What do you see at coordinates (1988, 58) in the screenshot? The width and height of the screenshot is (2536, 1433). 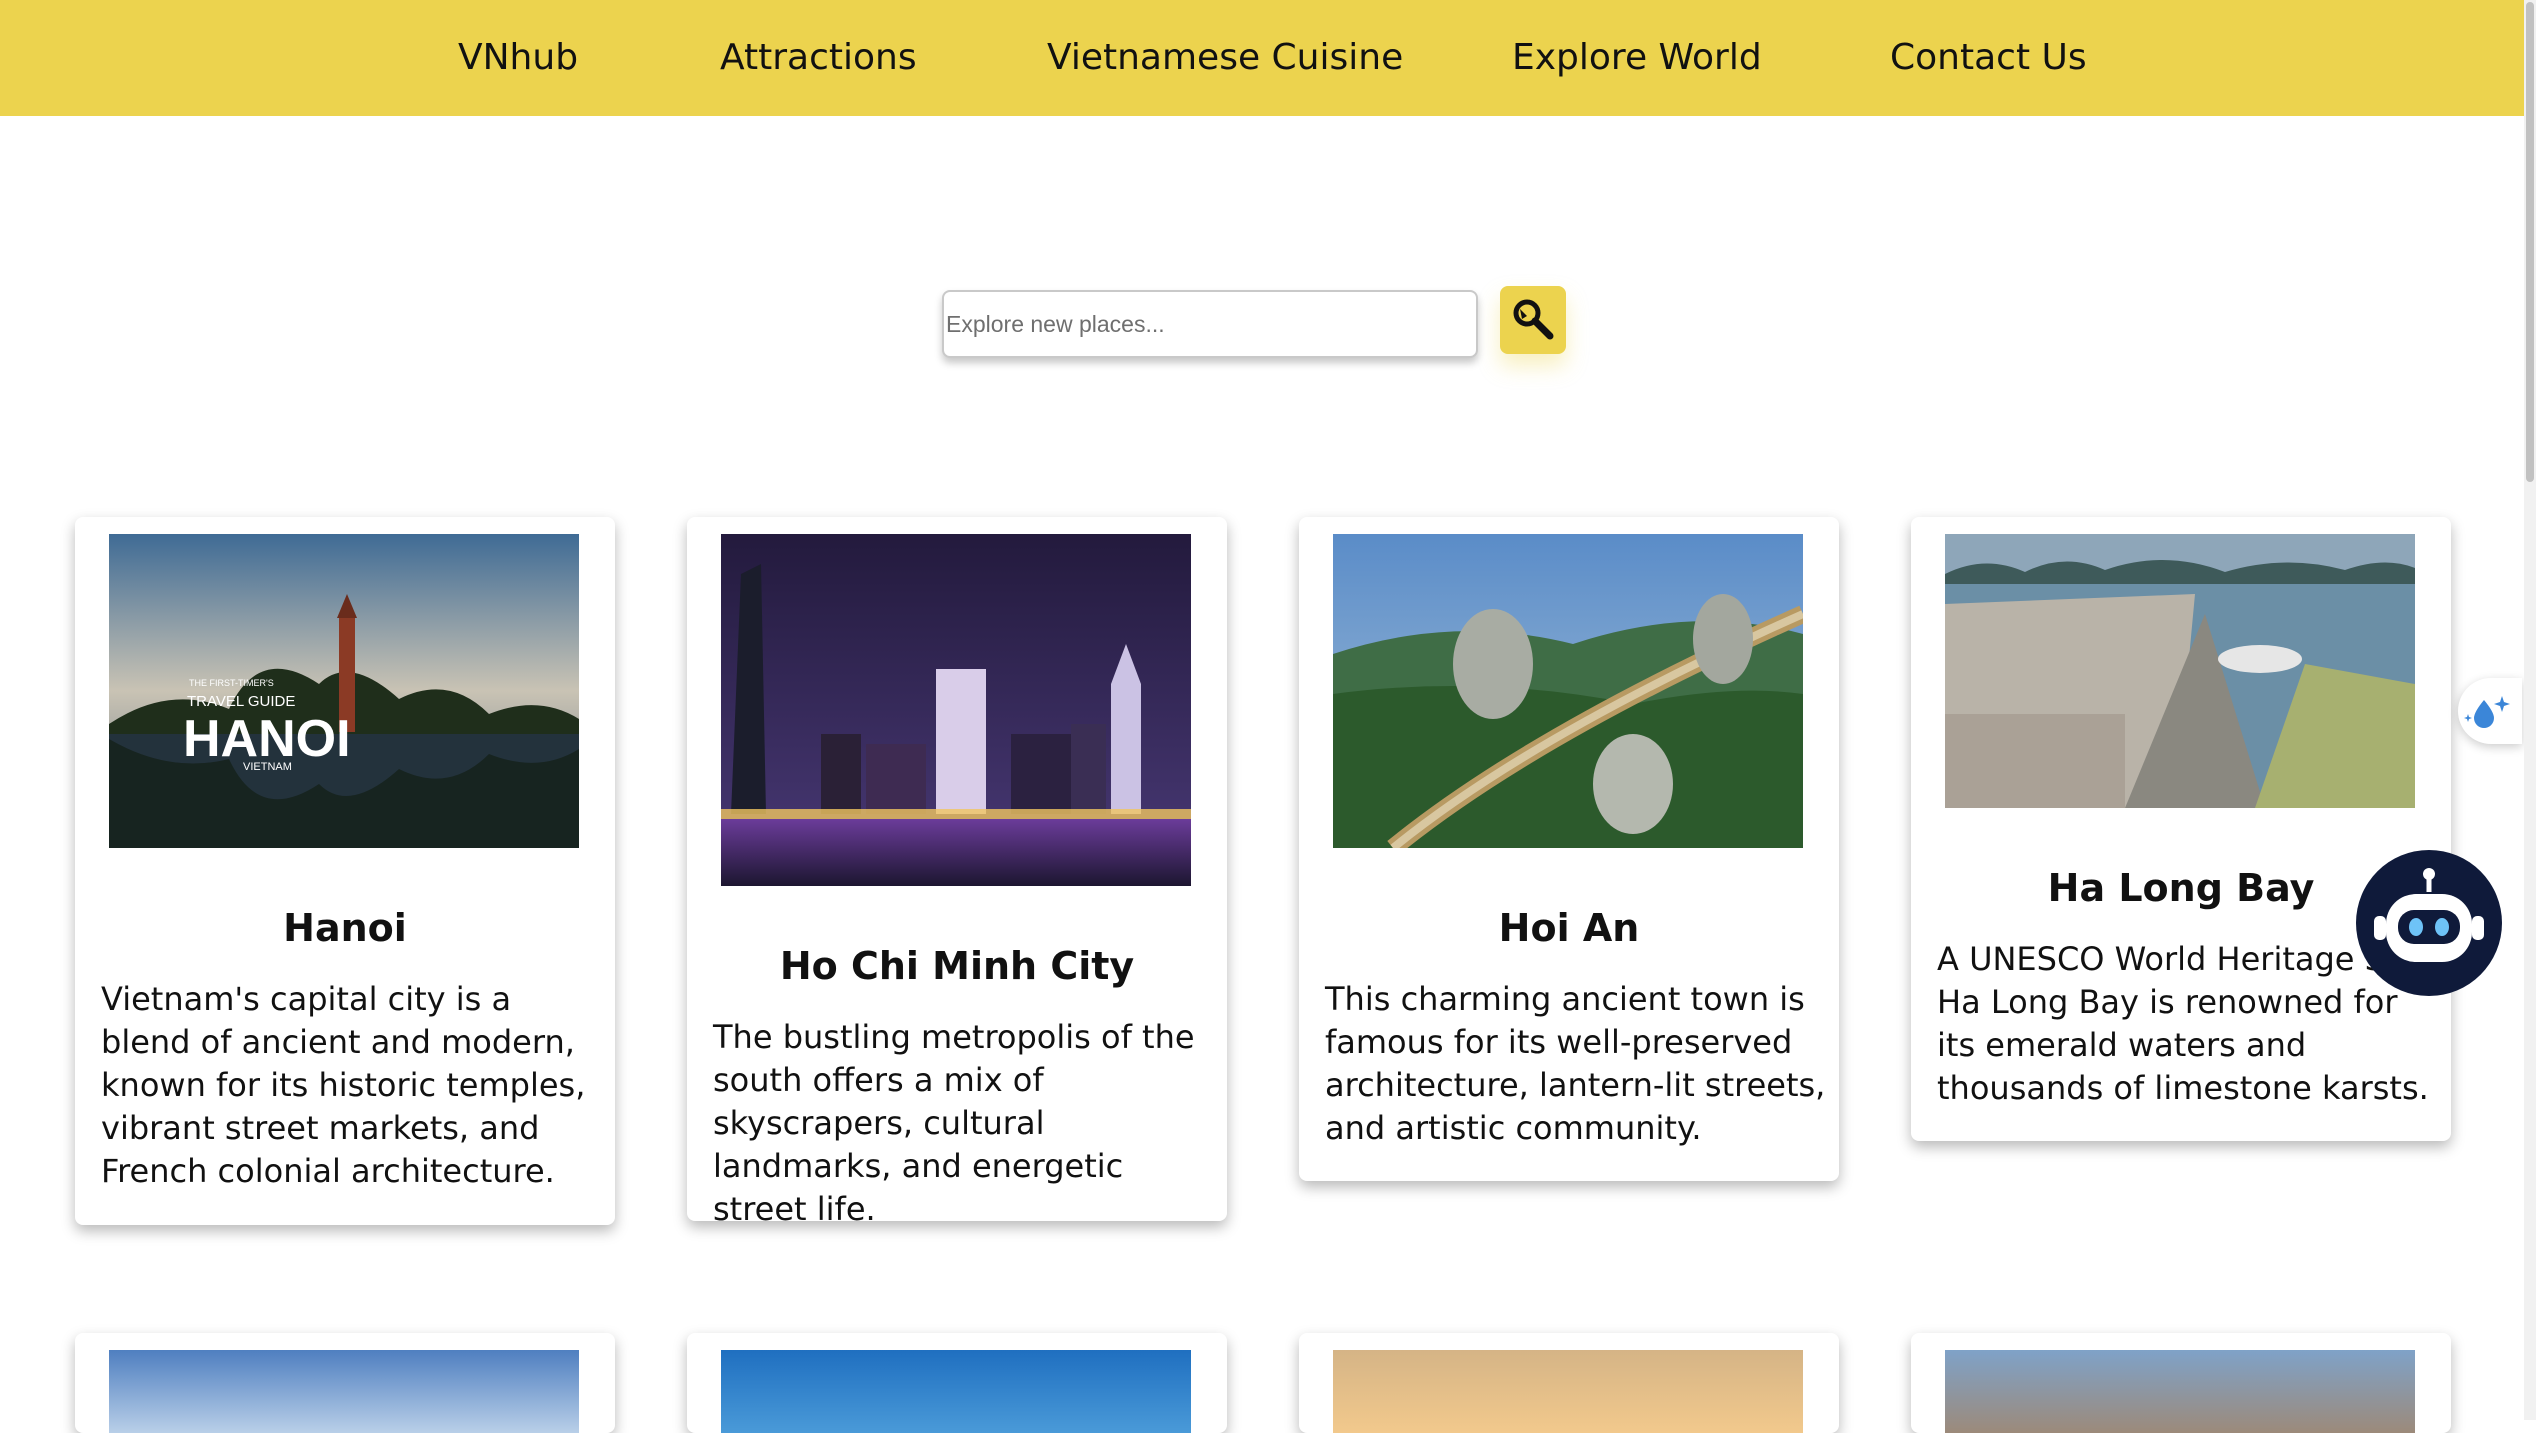 I see `nav-item-contact-us: Contact Us` at bounding box center [1988, 58].